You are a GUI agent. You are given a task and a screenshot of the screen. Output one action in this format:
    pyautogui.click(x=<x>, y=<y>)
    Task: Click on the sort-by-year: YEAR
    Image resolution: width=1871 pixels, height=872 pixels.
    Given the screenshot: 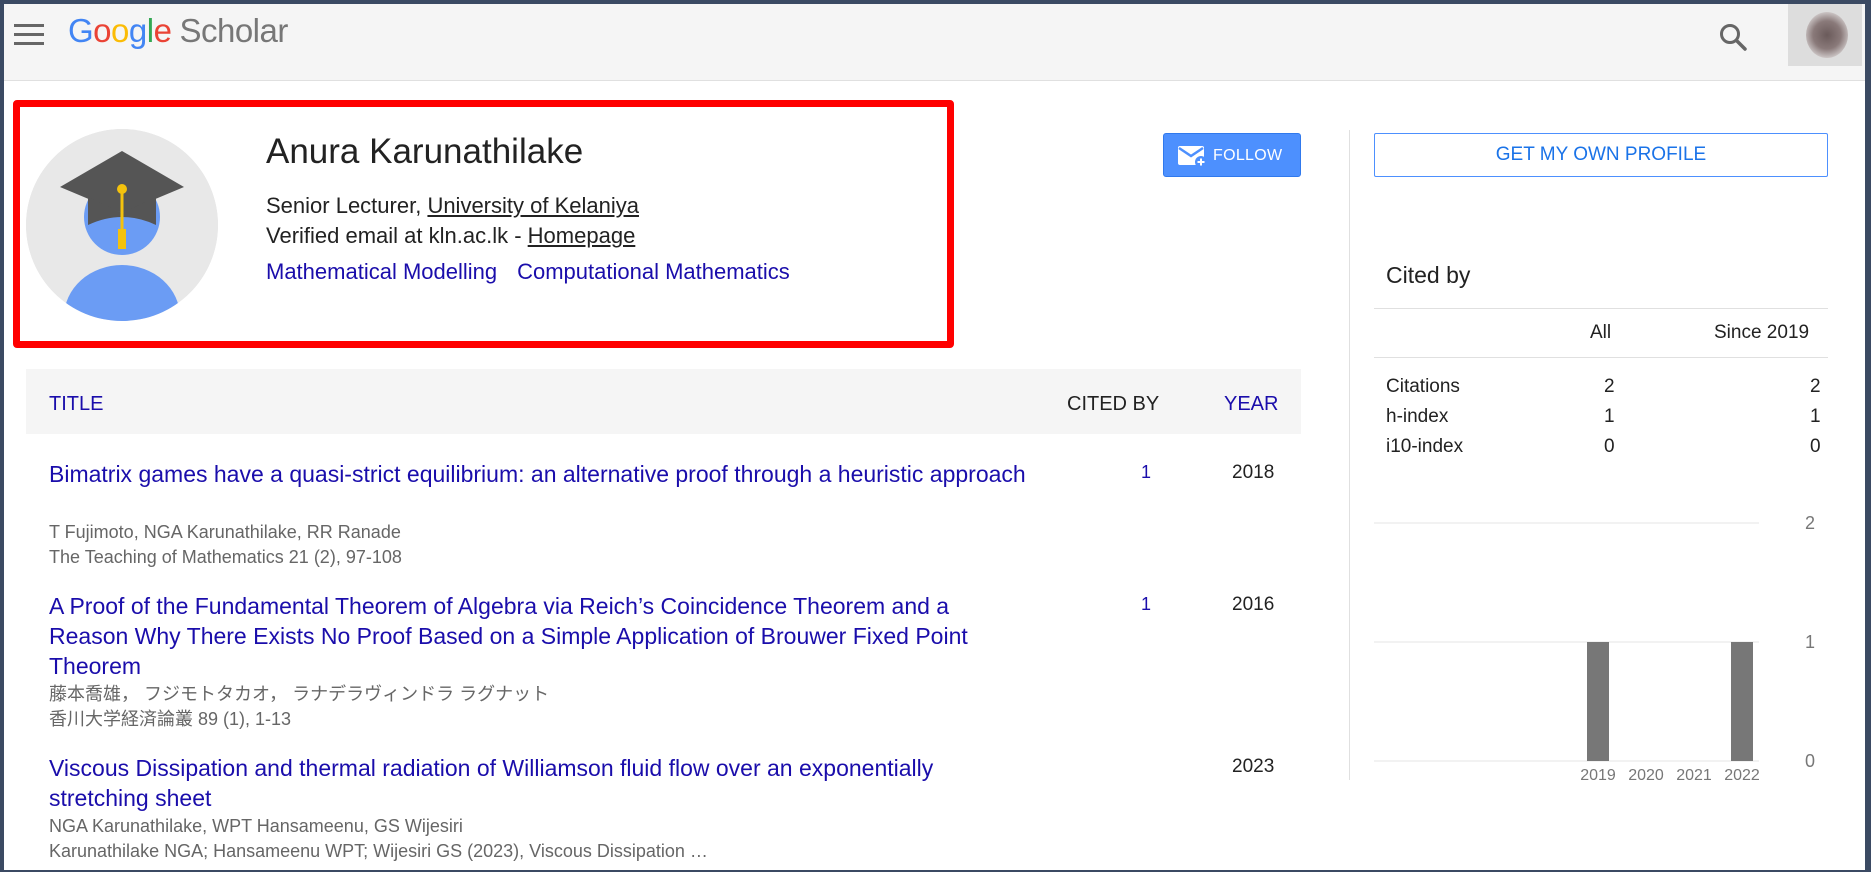 What is the action you would take?
    pyautogui.click(x=1251, y=404)
    